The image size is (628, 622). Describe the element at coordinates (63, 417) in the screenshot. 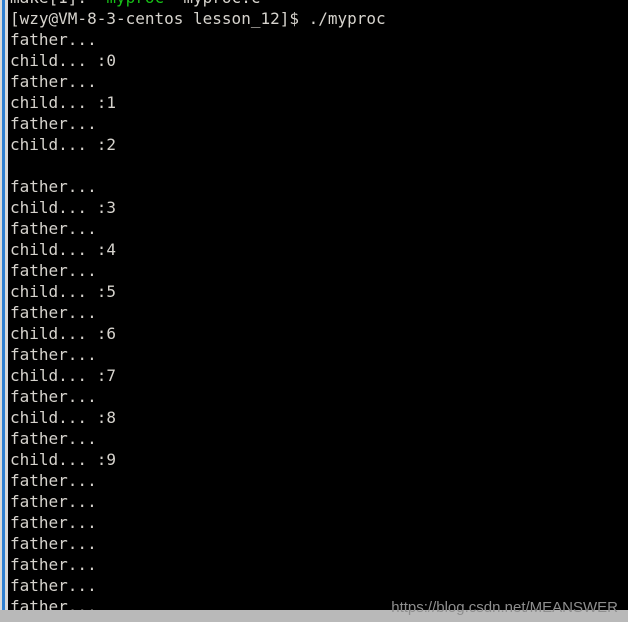

I see `terminal-line: child... :8` at that location.